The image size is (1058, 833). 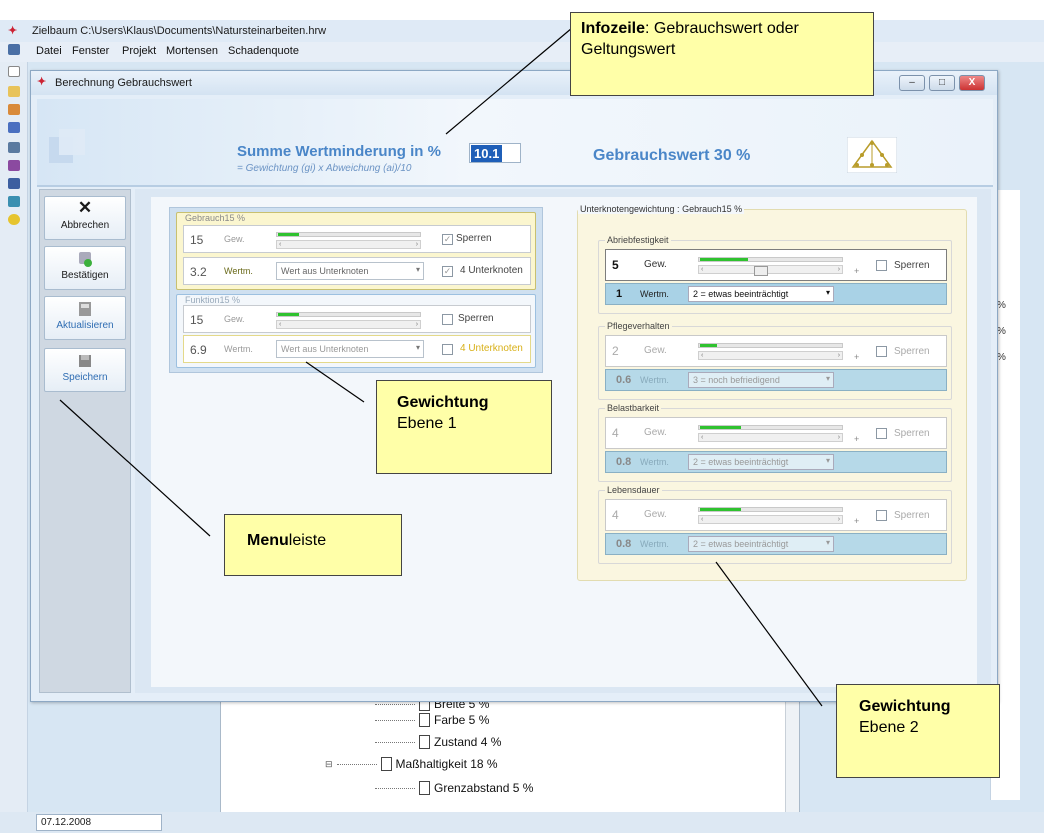 What do you see at coordinates (14, 201) in the screenshot?
I see `settings-icon` at bounding box center [14, 201].